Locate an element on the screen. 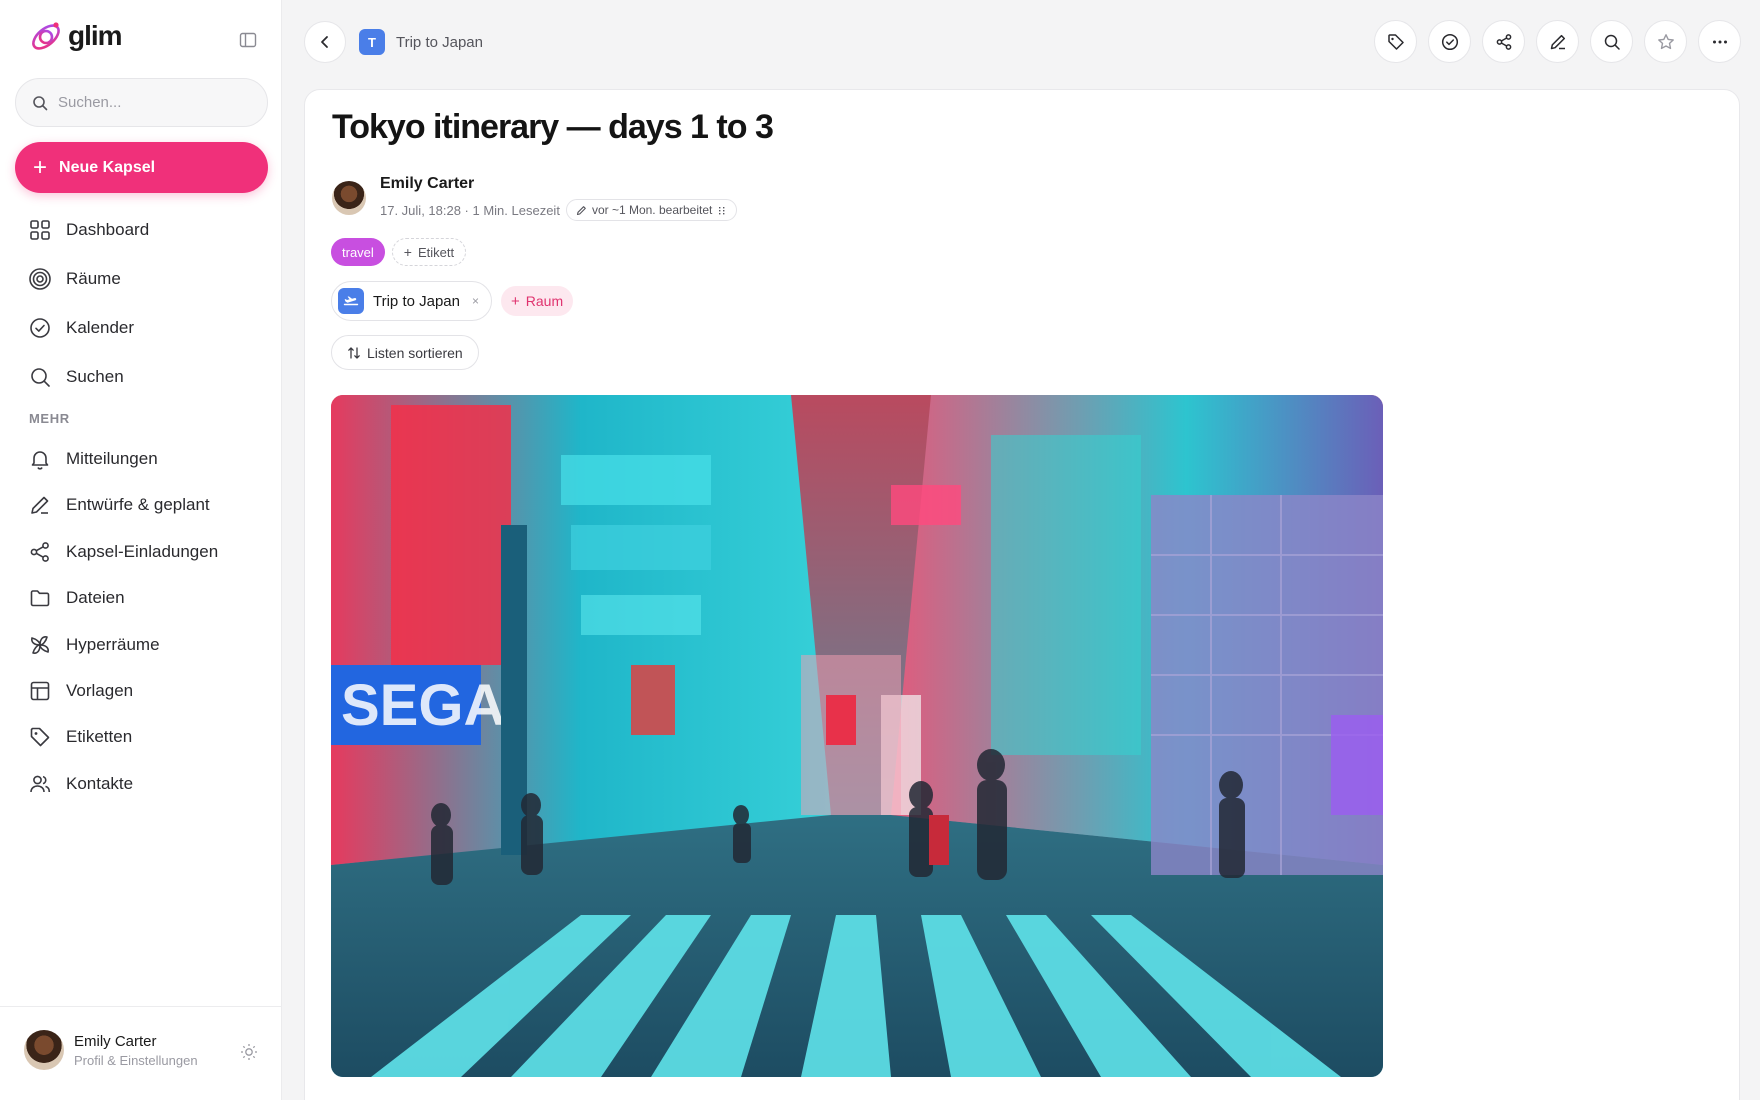  nav-label: Dashboard is located at coordinates (108, 229).